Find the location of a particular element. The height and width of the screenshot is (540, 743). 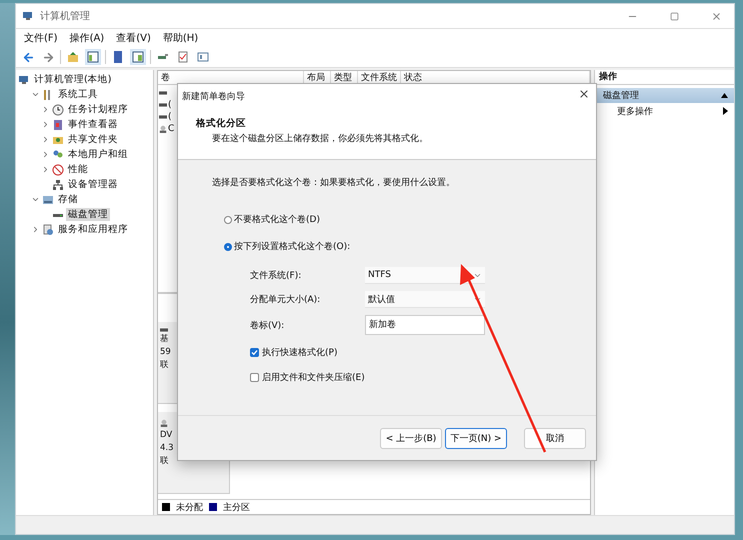

folder-up-icon is located at coordinates (73, 57).